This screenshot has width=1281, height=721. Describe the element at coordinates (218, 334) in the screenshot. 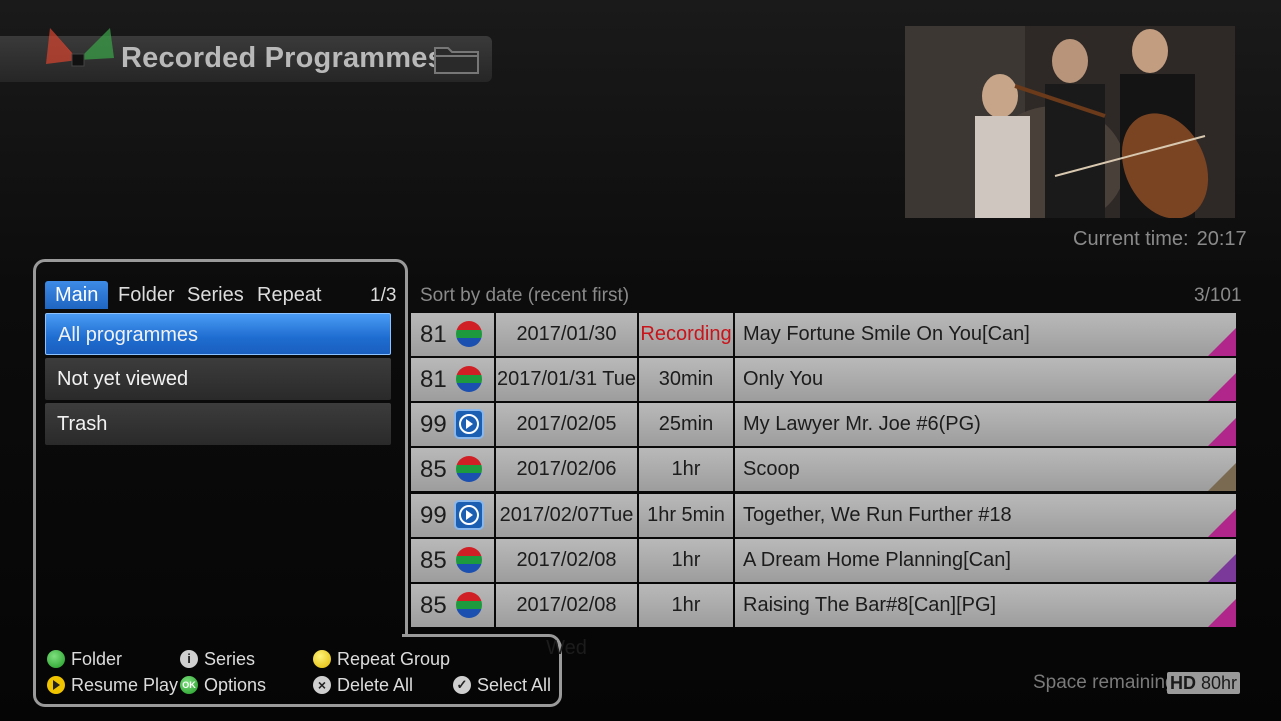

I see `menu-item-all-programmes: All programmes` at that location.